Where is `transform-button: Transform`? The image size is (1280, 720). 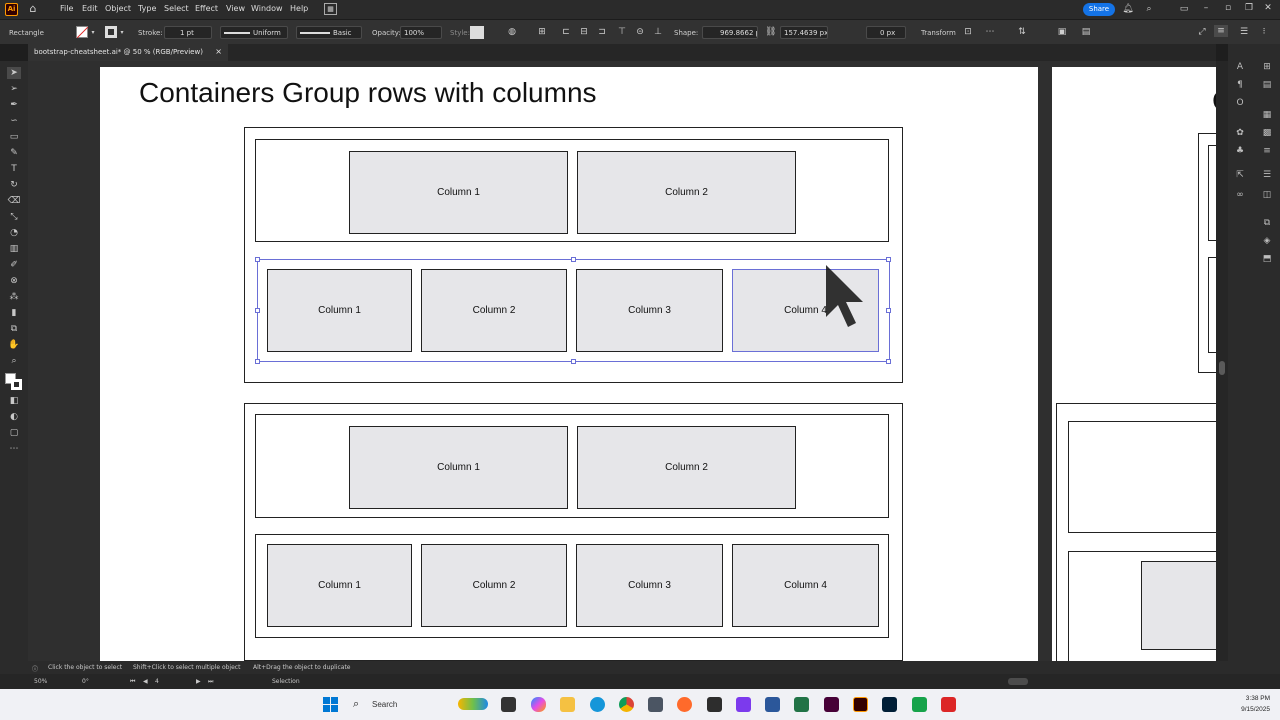 transform-button: Transform is located at coordinates (938, 33).